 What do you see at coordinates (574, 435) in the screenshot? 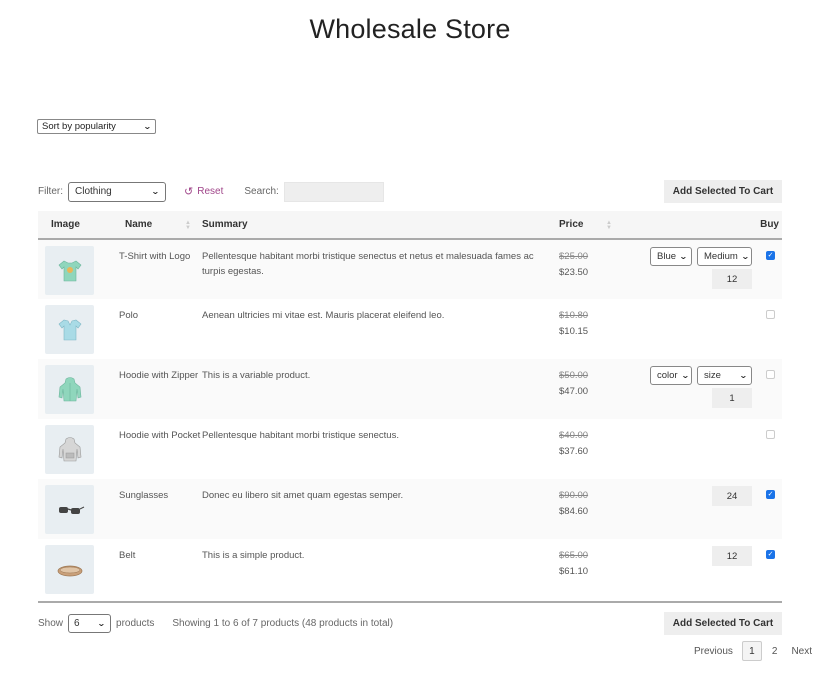
I see `regular-price: $40.00` at bounding box center [574, 435].